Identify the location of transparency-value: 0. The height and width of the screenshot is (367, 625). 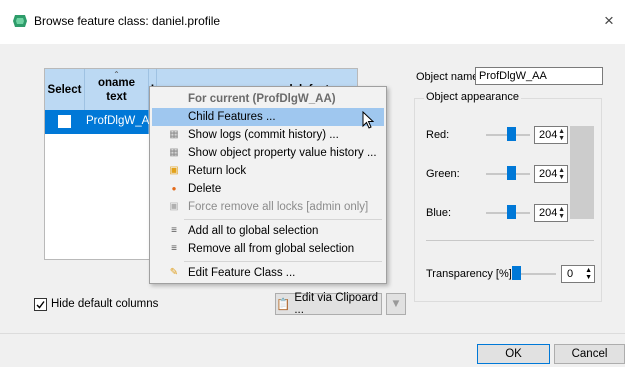
(570, 274).